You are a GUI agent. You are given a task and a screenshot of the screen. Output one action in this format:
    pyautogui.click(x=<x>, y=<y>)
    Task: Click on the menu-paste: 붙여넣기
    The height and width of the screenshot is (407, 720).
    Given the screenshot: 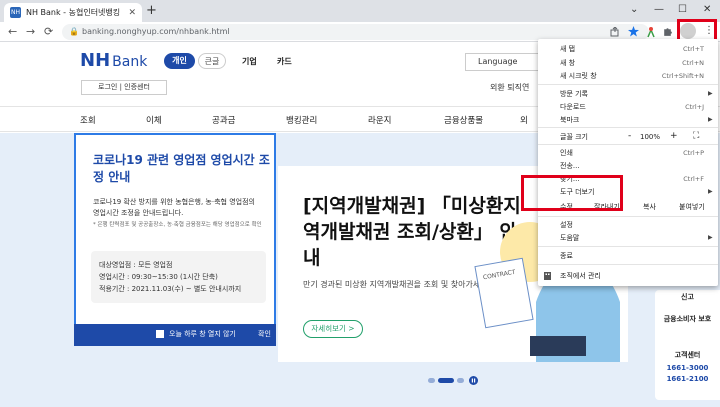 What is the action you would take?
    pyautogui.click(x=692, y=207)
    